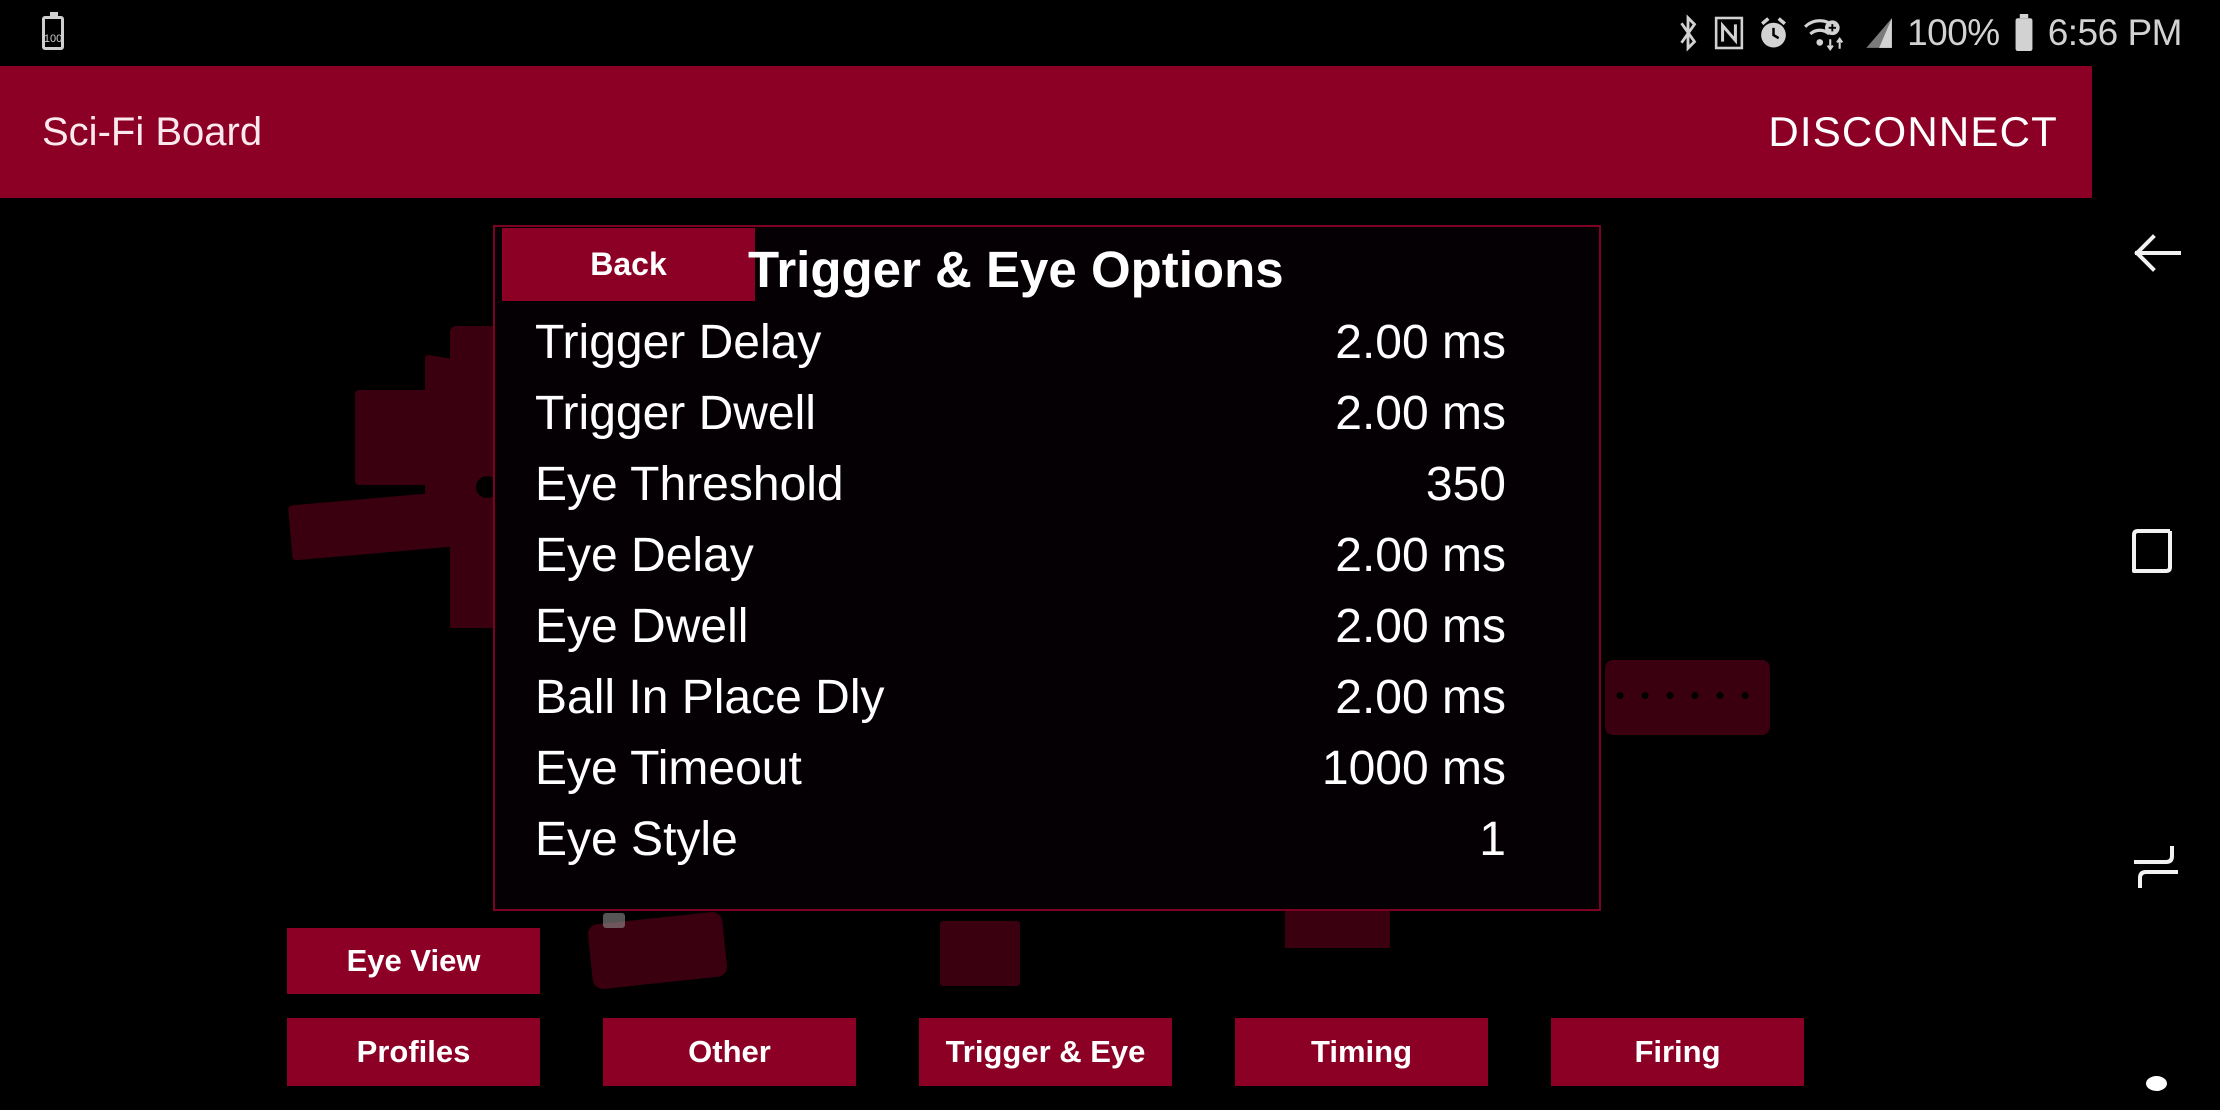 The image size is (2220, 1110). I want to click on system-navigation-bar, so click(2156, 654).